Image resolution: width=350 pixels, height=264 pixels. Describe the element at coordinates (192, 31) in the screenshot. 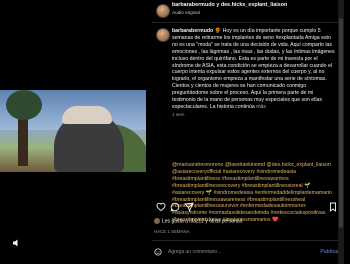

I see `caption-username: barbarabermudo` at that location.